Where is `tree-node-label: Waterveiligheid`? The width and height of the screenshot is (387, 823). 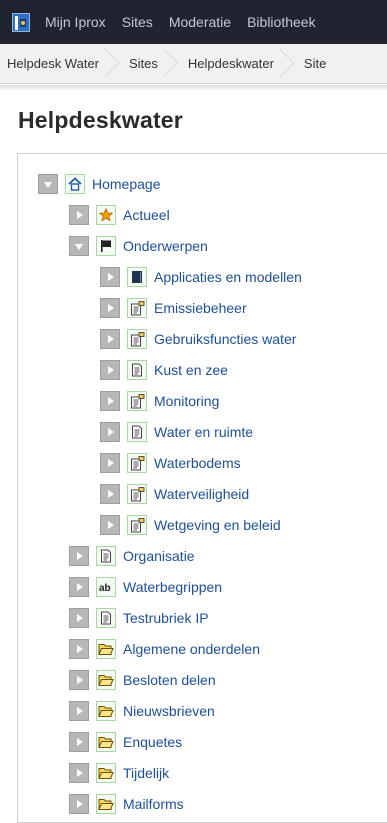 tree-node-label: Waterveiligheid is located at coordinates (201, 494).